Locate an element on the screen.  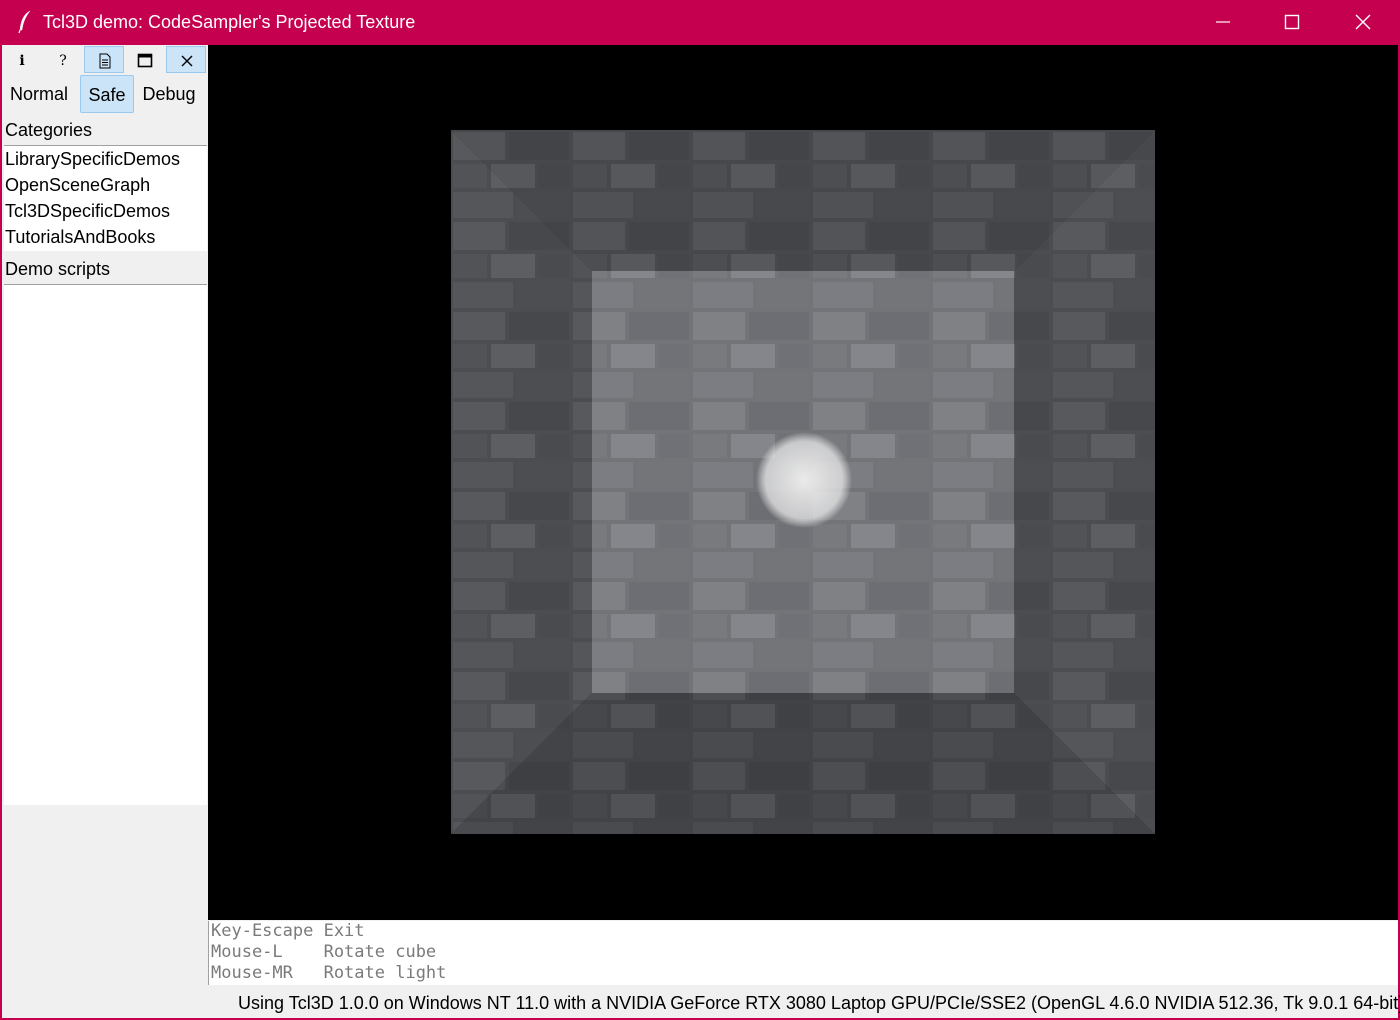
source-button is located at coordinates (104, 59).